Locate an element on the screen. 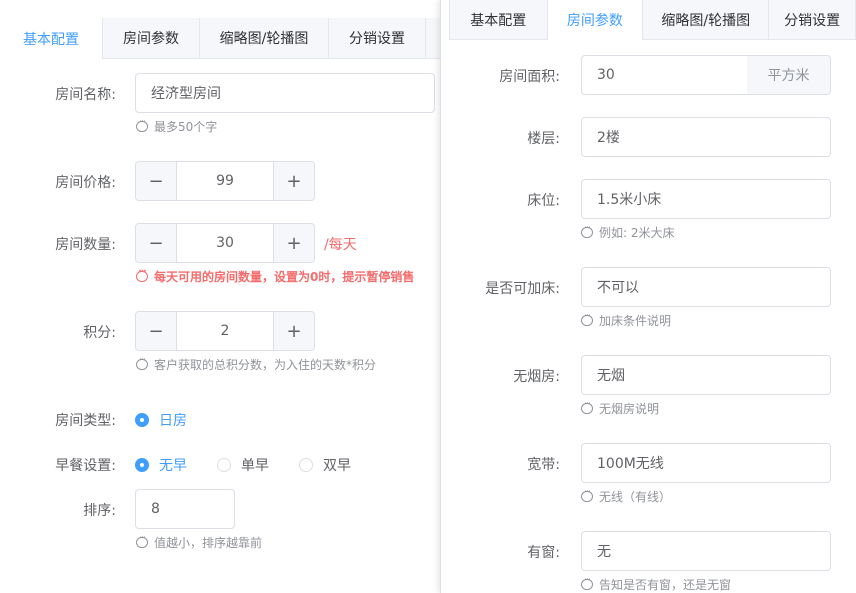 The image size is (856, 593). points-stepper: − 2 + is located at coordinates (225, 331).